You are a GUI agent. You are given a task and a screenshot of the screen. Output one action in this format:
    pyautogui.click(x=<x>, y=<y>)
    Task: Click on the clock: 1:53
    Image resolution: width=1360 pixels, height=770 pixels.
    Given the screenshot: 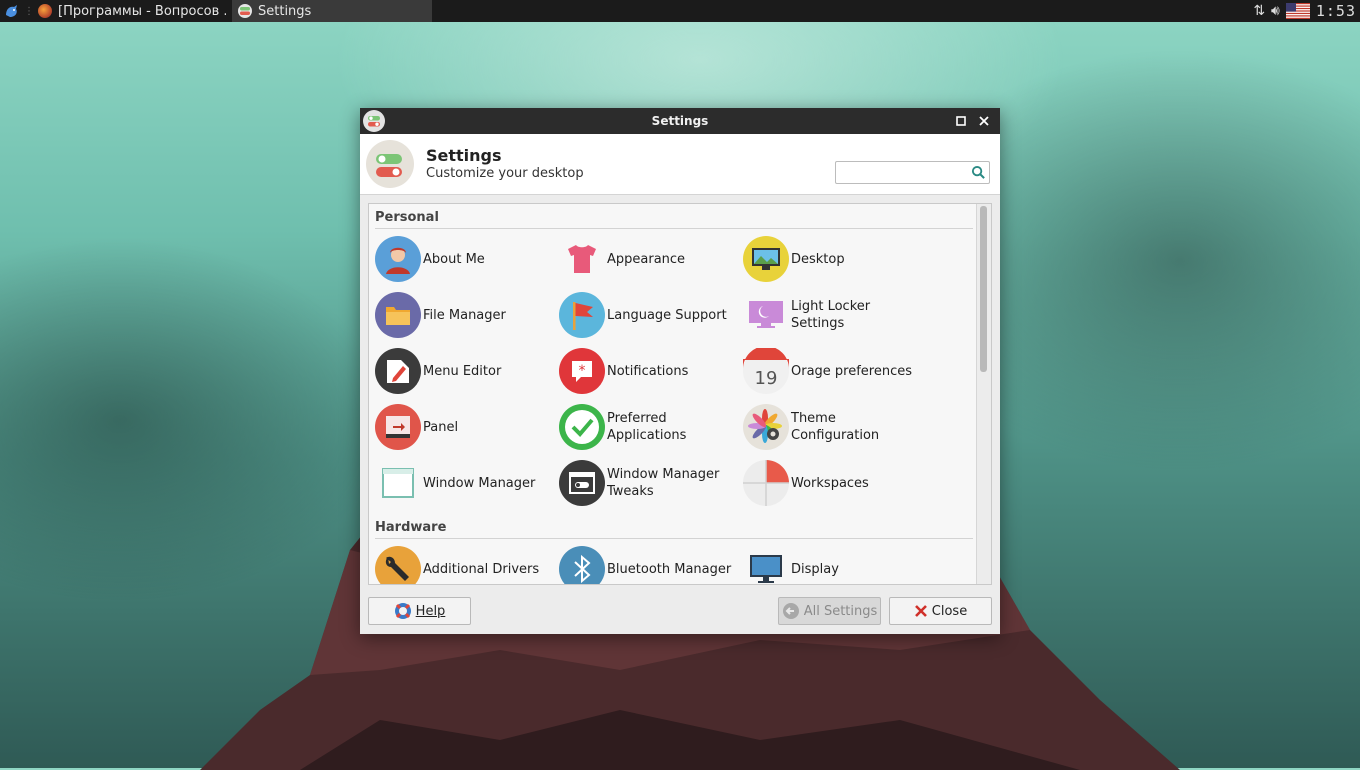 What is the action you would take?
    pyautogui.click(x=1336, y=11)
    